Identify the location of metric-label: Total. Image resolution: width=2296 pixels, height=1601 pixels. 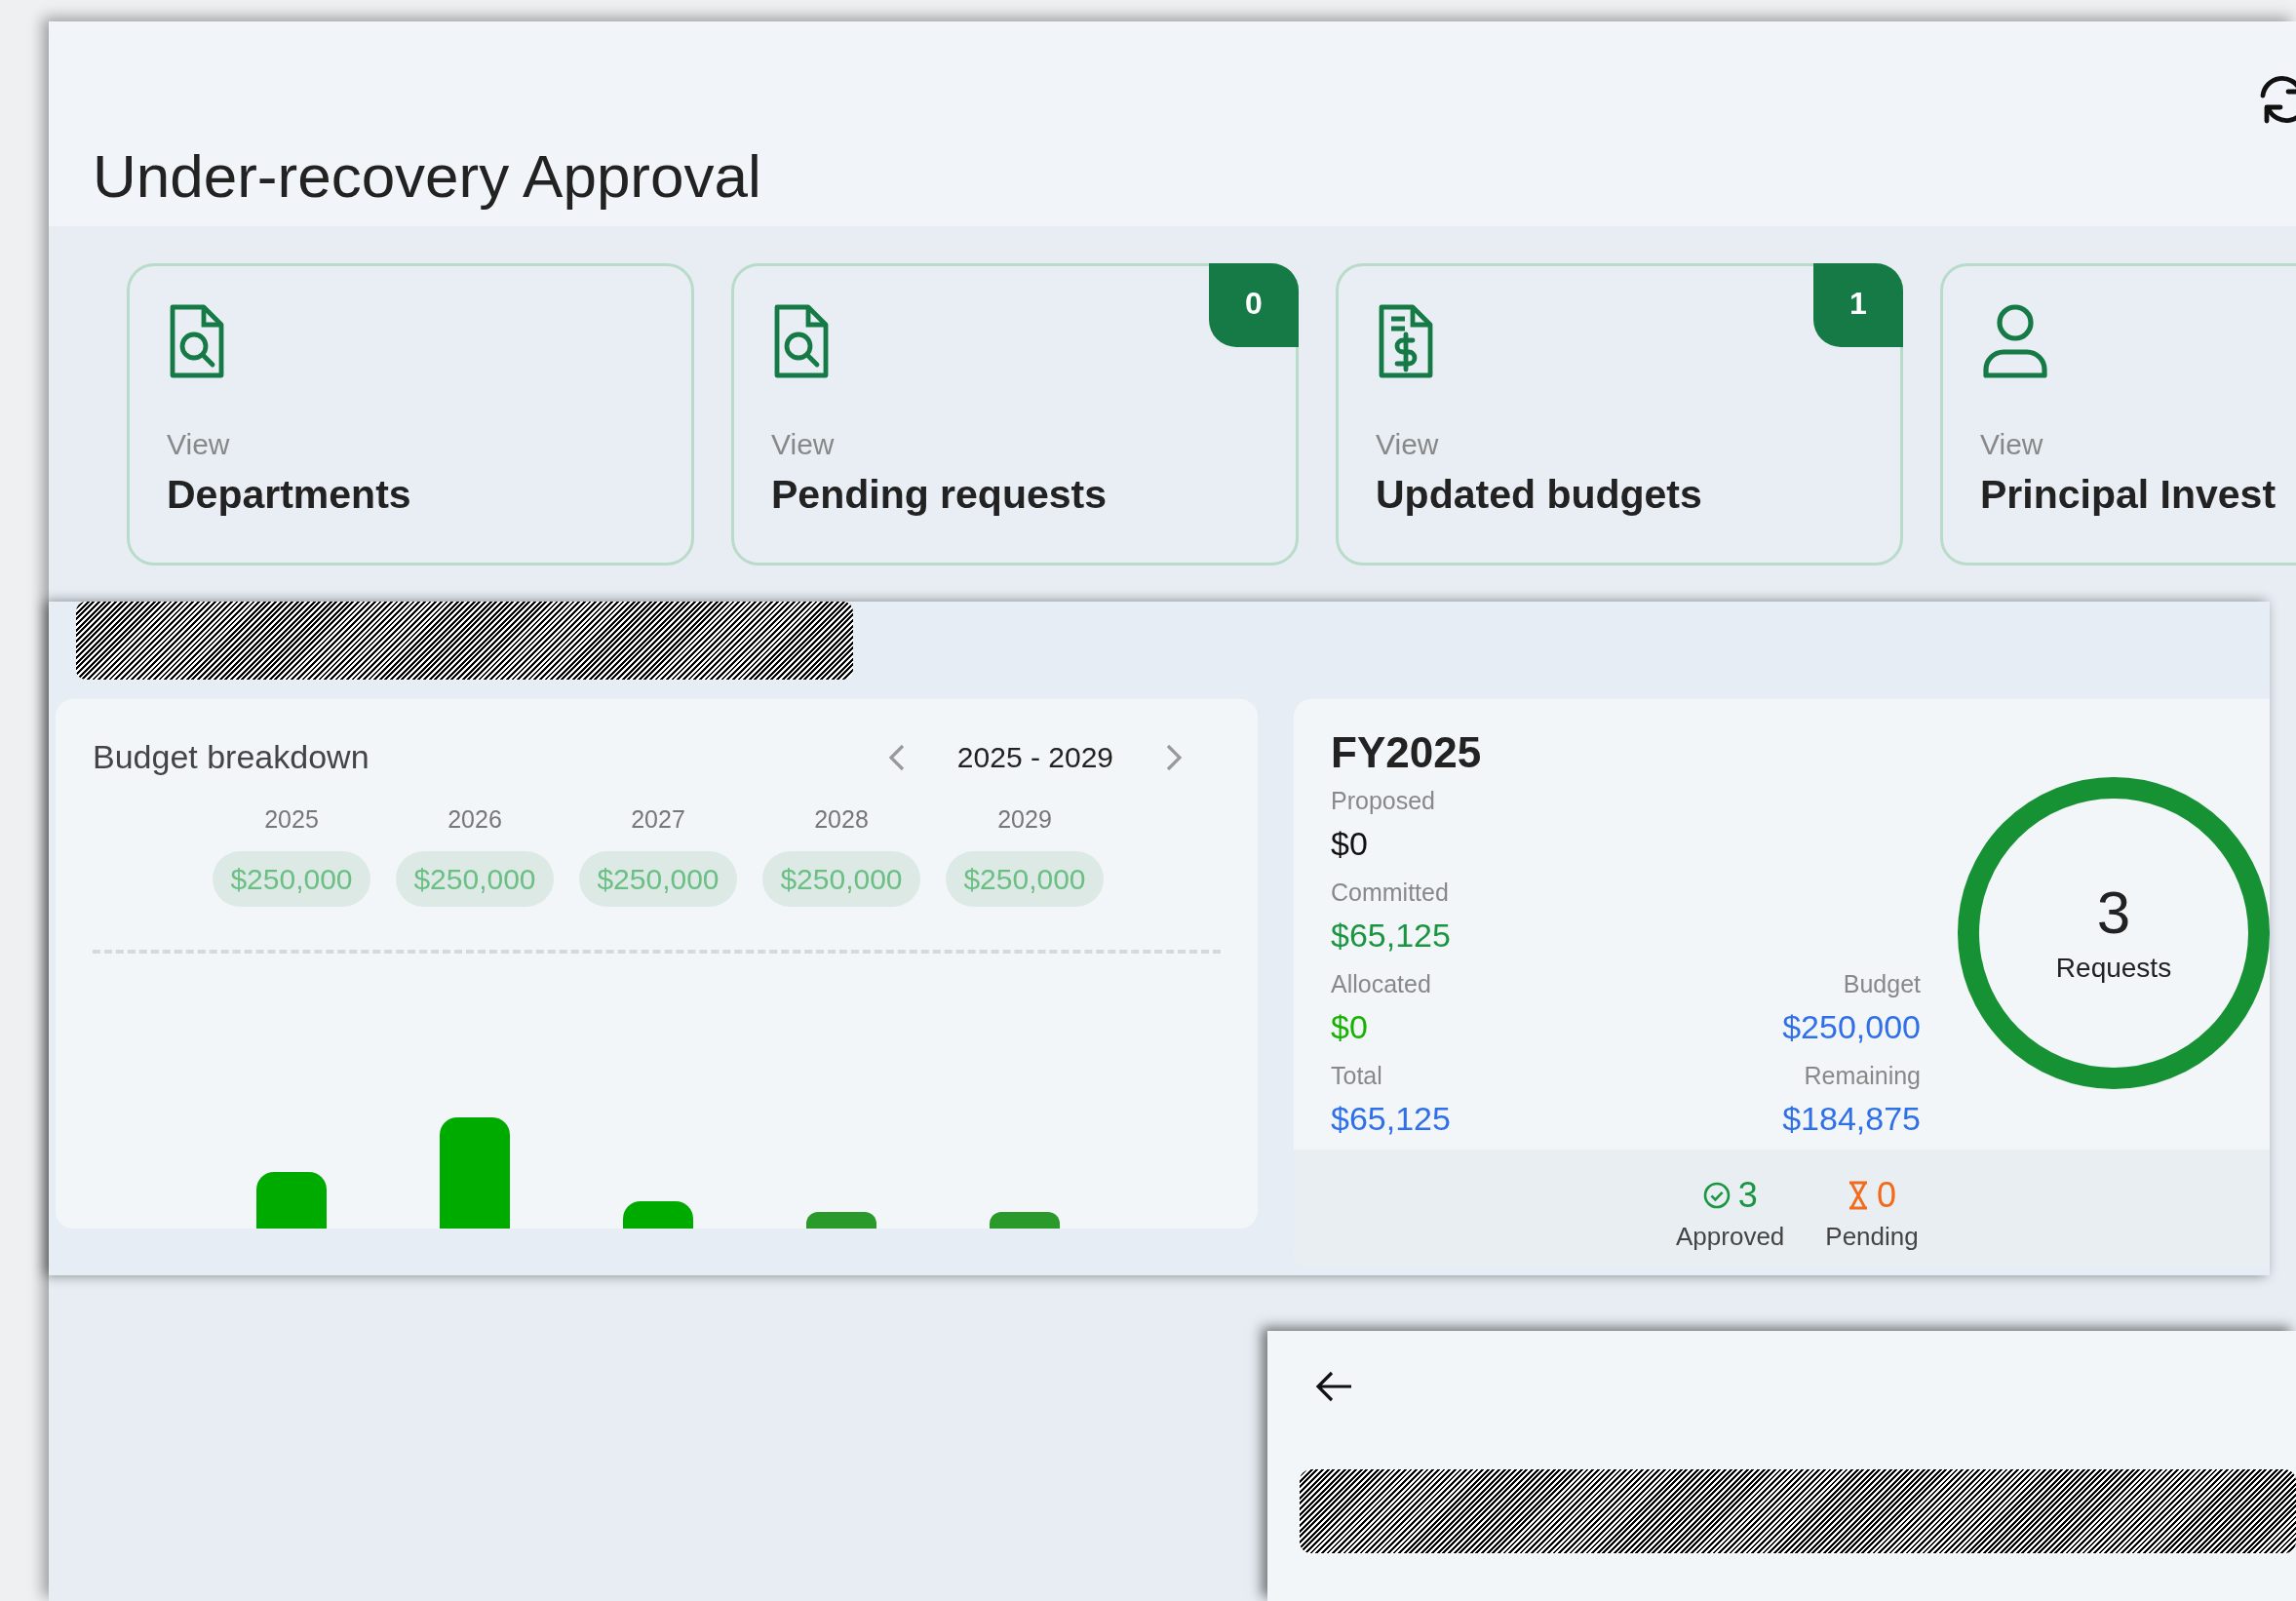
(1357, 1076).